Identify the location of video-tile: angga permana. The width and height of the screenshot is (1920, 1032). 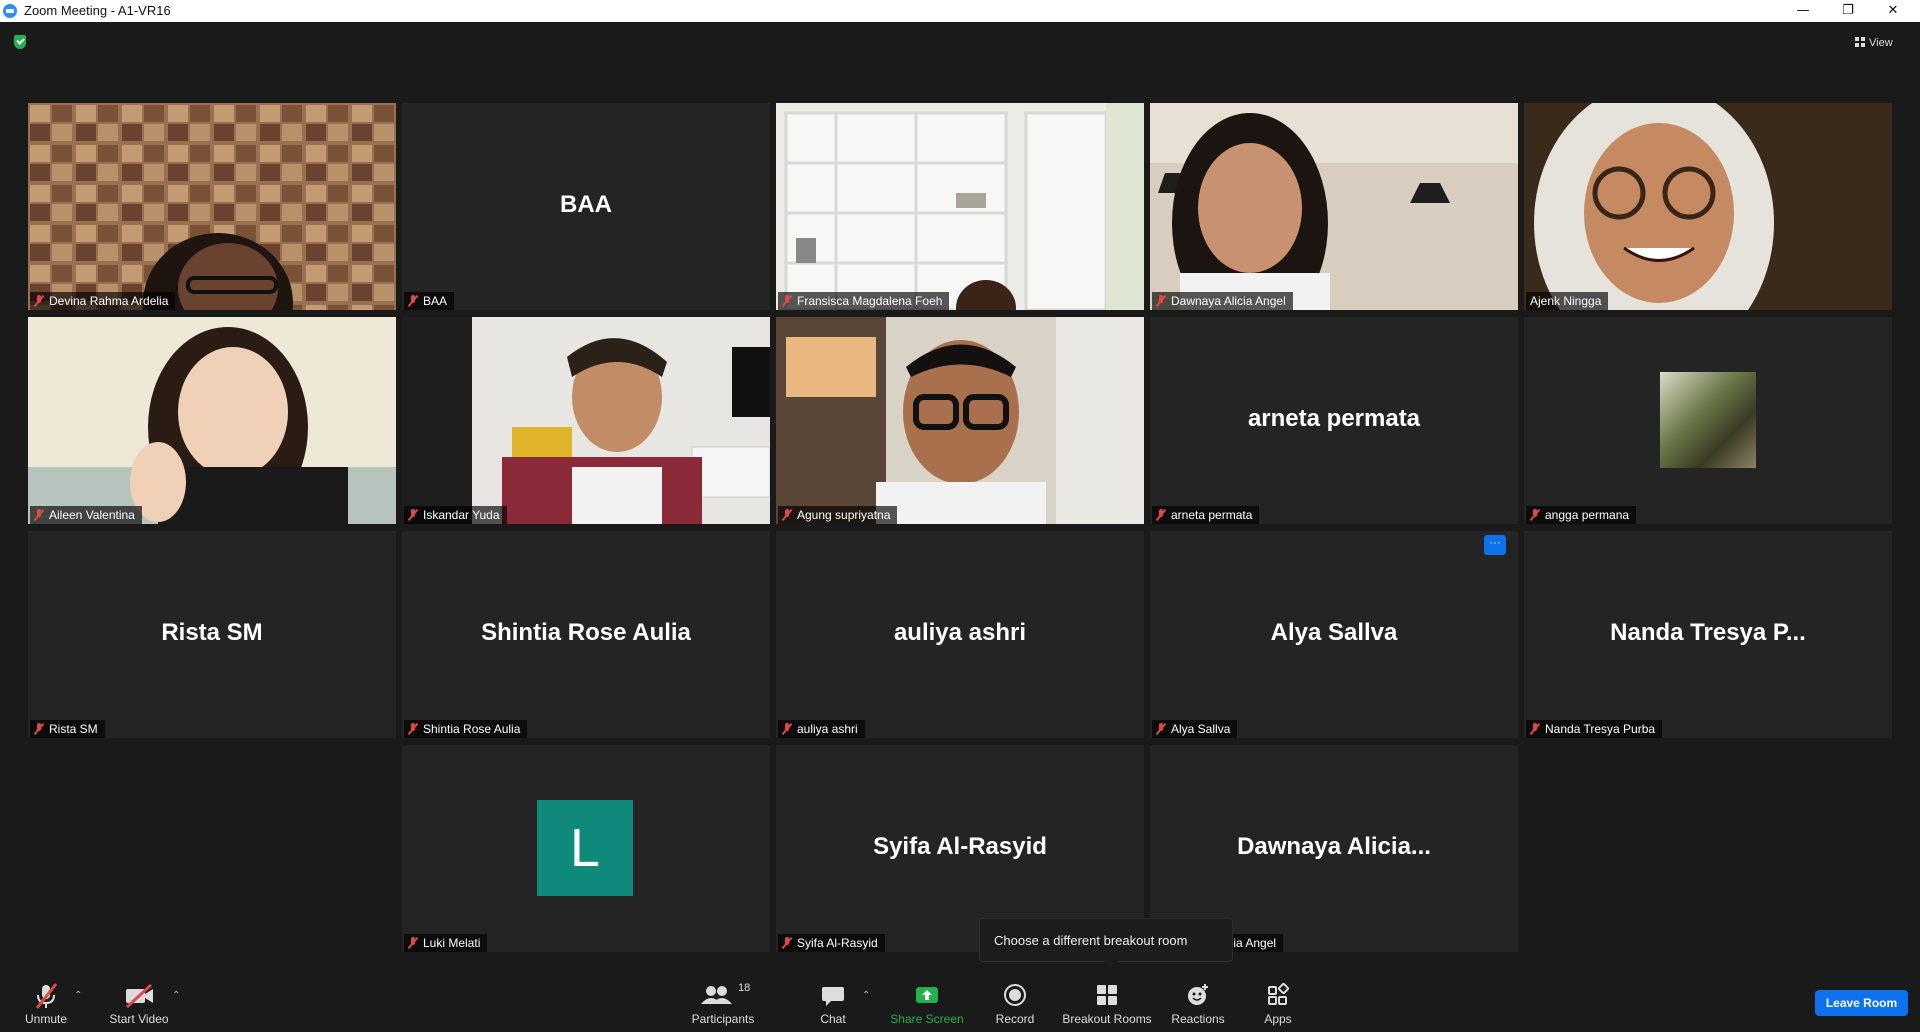
(1708, 420).